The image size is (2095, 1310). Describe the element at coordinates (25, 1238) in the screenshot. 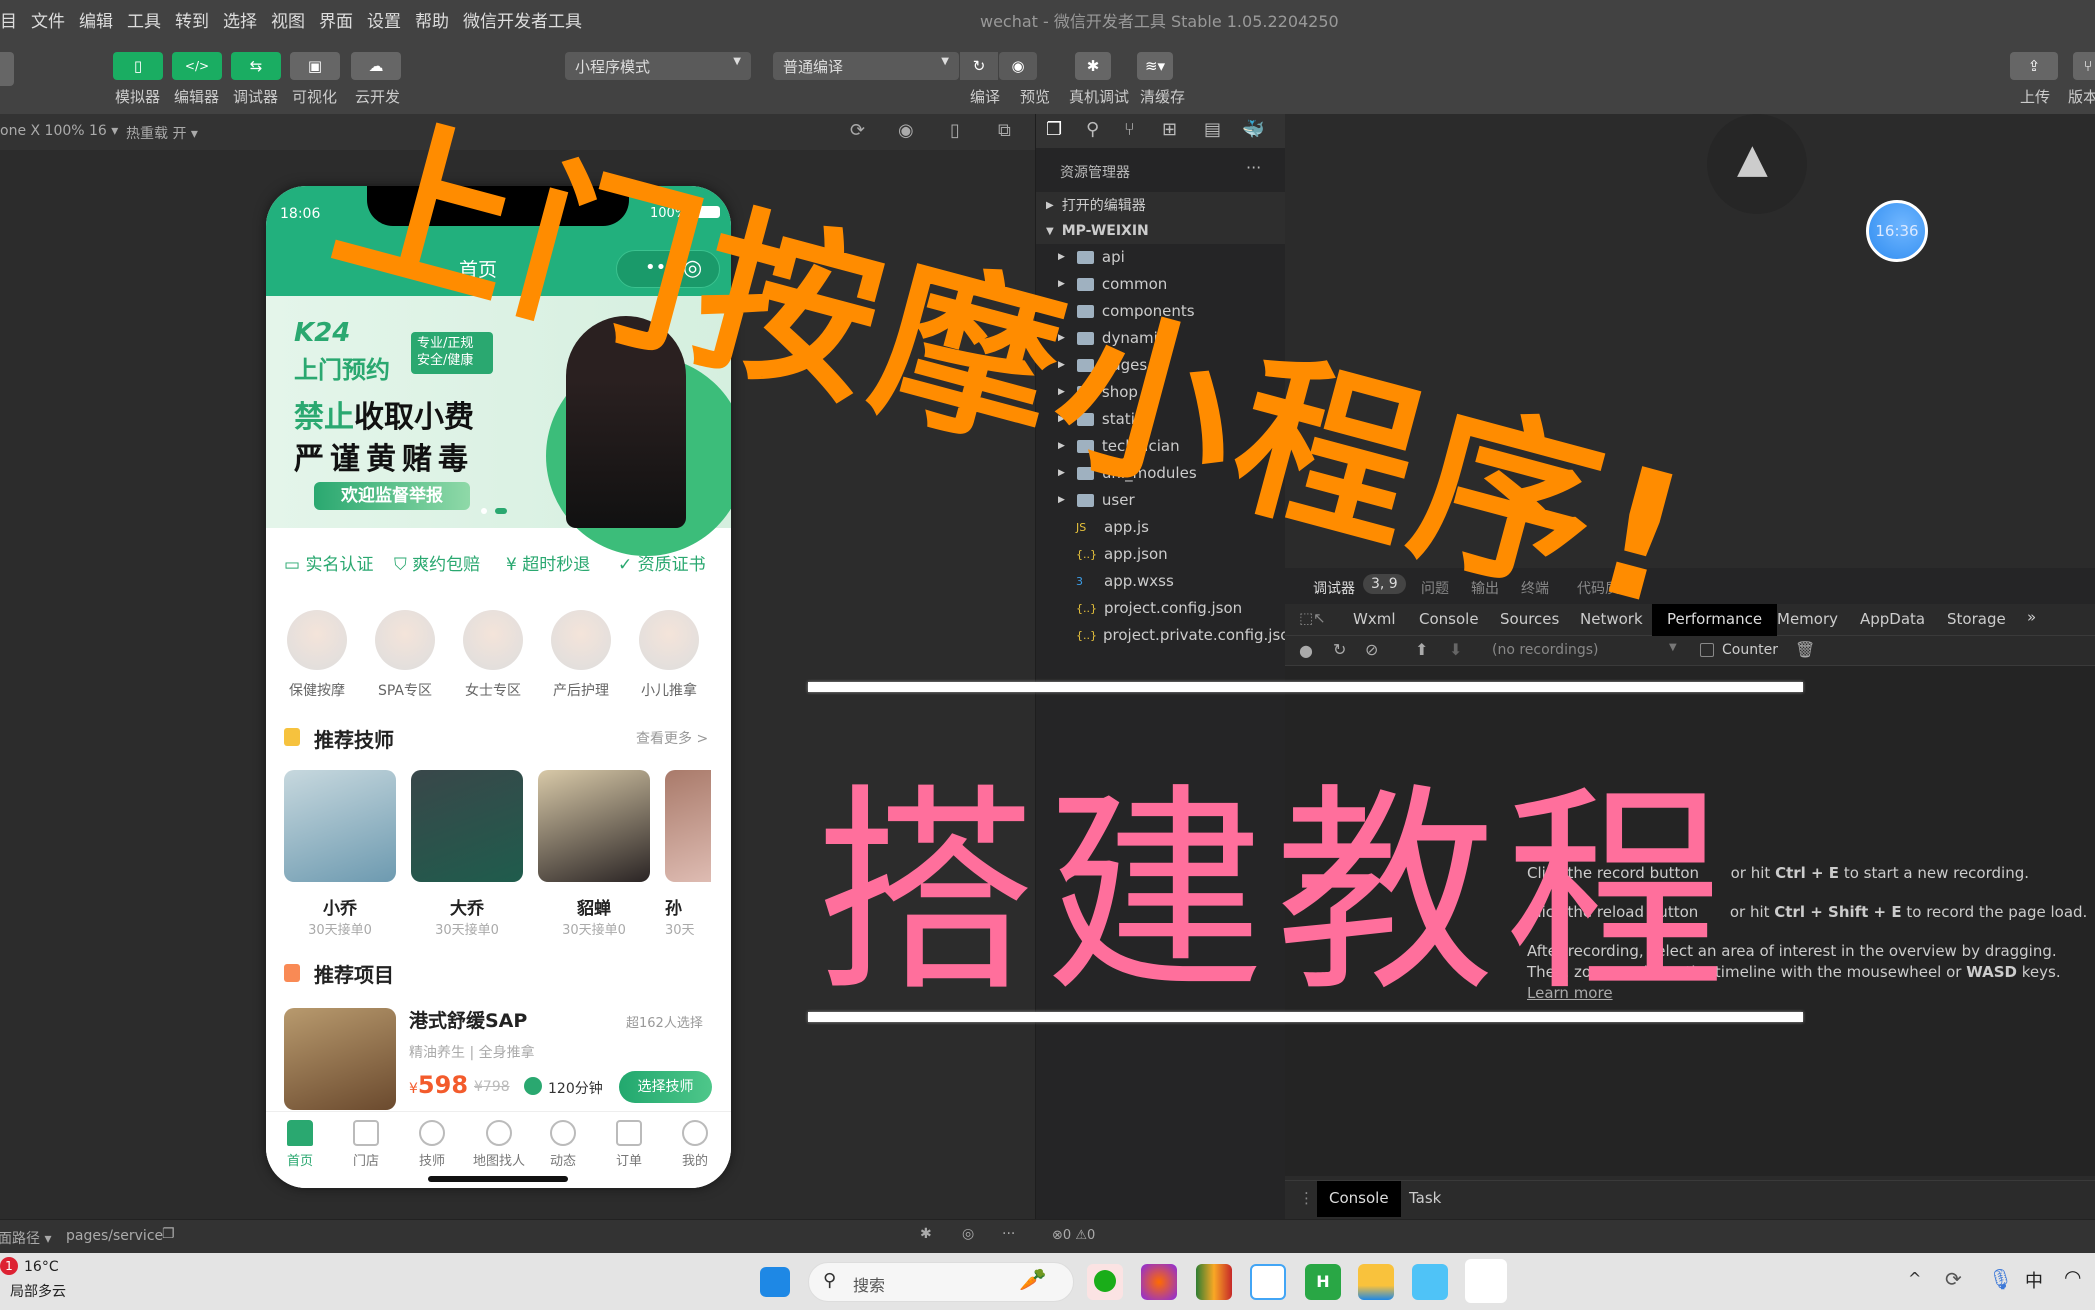

I see `page-path-select: 页面路径 ▾` at that location.